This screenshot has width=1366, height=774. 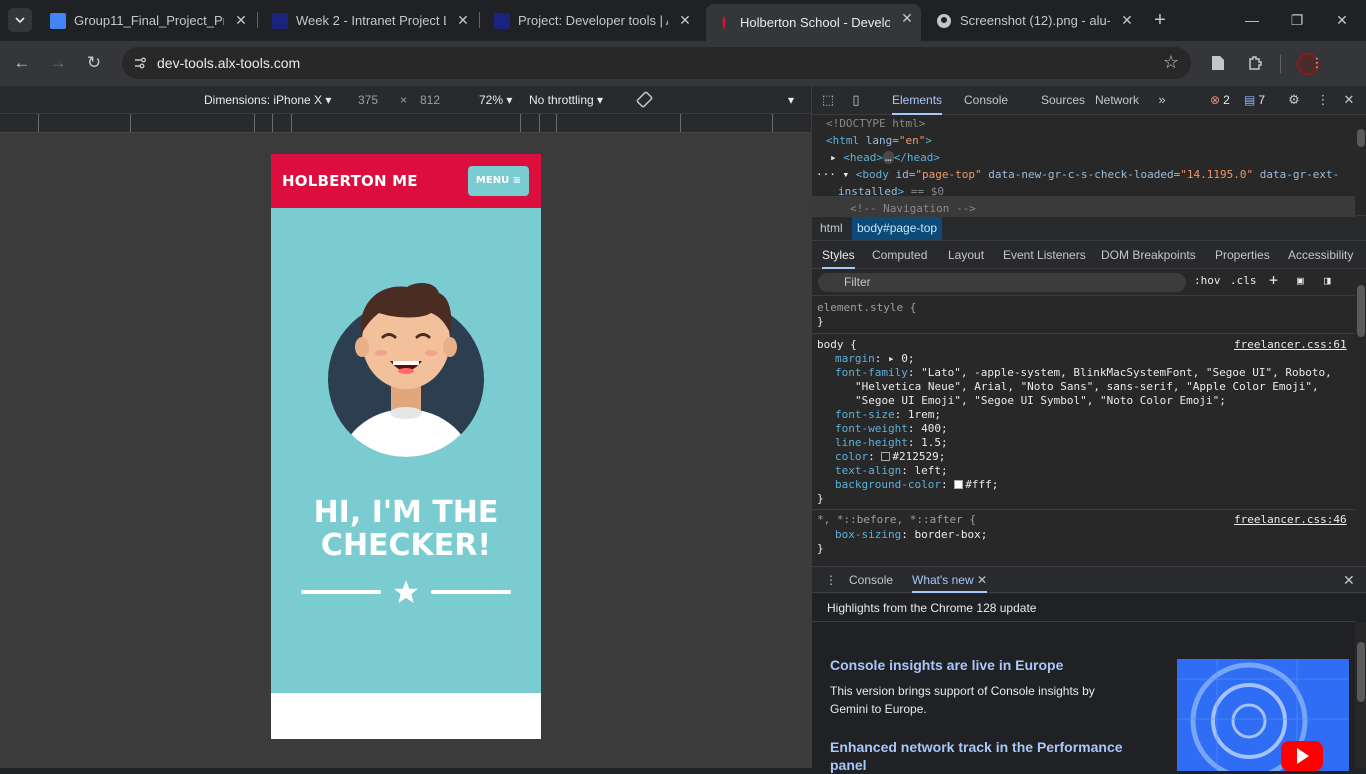 What do you see at coordinates (871, 580) in the screenshot?
I see `drawer-tab-console: Console` at bounding box center [871, 580].